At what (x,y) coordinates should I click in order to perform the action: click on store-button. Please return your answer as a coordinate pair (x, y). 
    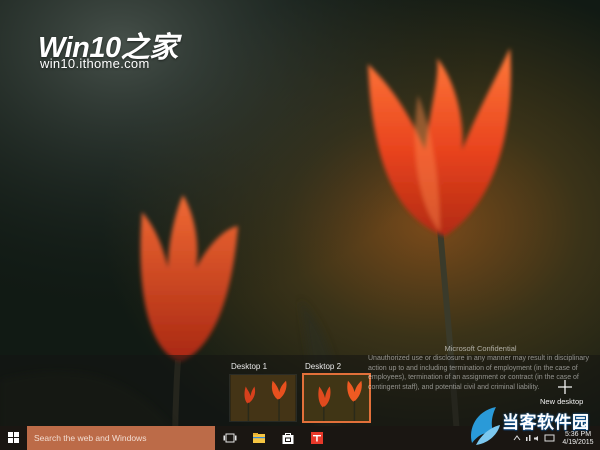
    Looking at the image, I should click on (288, 438).